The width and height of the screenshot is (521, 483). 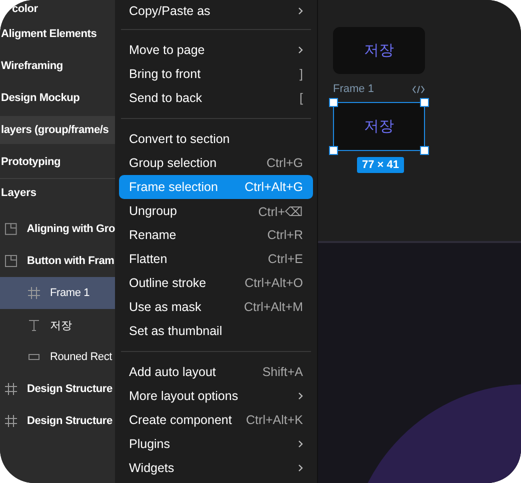 What do you see at coordinates (285, 259) in the screenshot?
I see `shortcut-label: Ctrl+E` at bounding box center [285, 259].